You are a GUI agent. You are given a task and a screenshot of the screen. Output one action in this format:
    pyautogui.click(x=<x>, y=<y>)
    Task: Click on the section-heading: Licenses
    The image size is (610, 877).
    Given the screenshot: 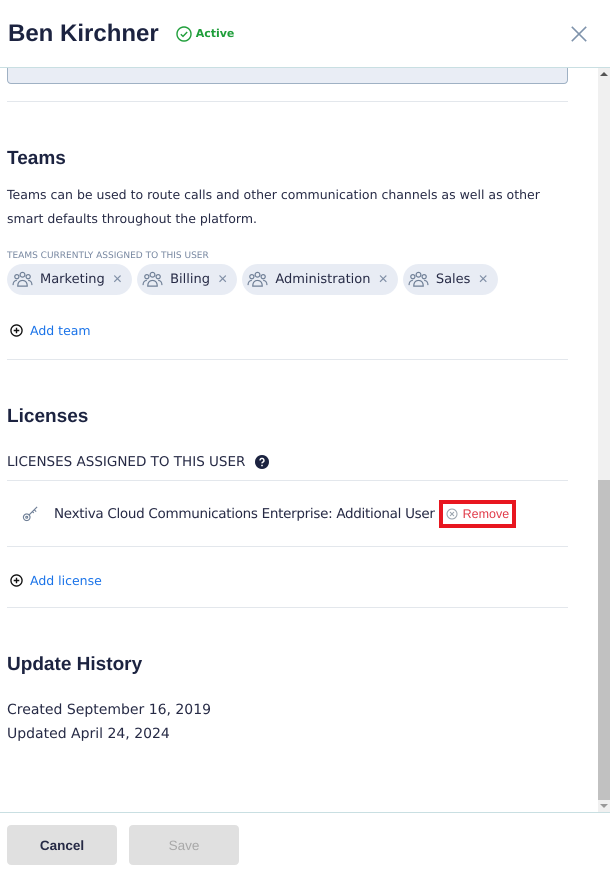 What is the action you would take?
    pyautogui.click(x=48, y=417)
    